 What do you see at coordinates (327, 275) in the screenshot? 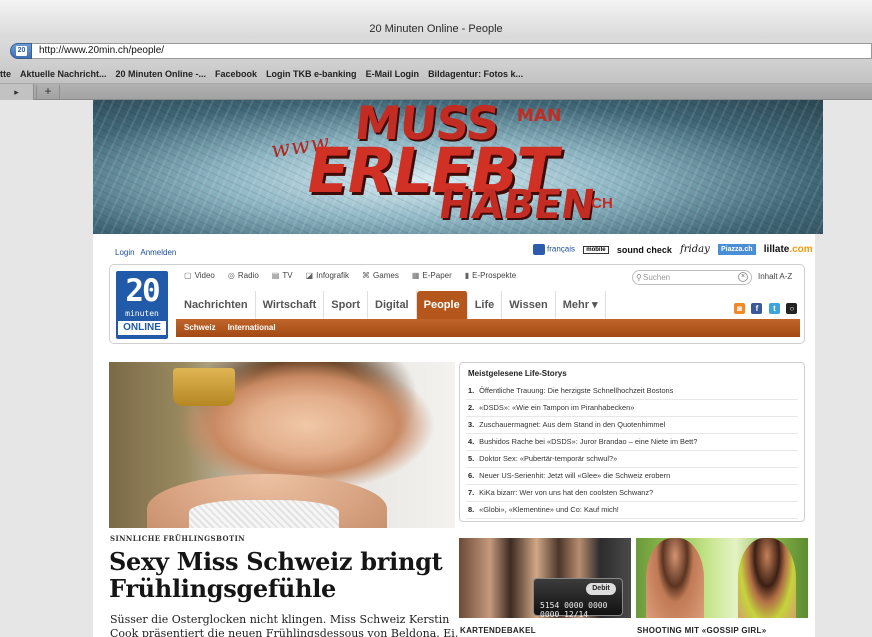
I see `toplink-item: ◪ Infografik` at bounding box center [327, 275].